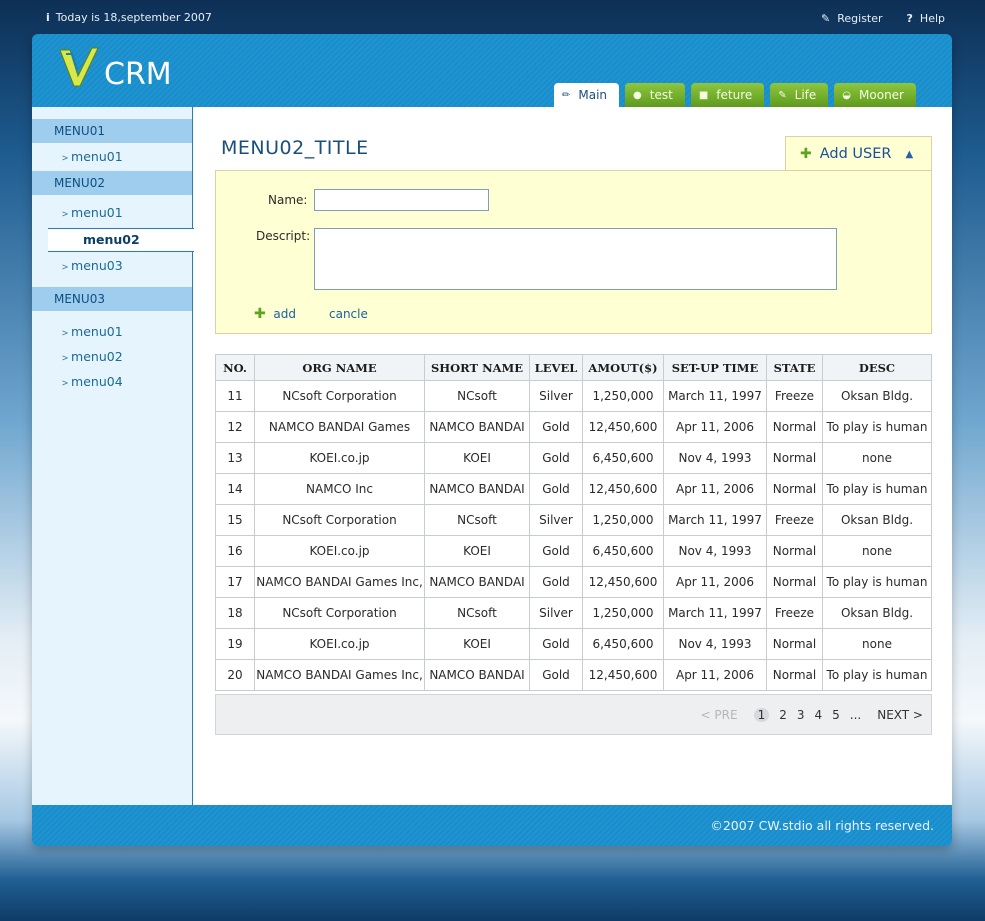  Describe the element at coordinates (235, 613) in the screenshot. I see `cell-no: 18` at that location.